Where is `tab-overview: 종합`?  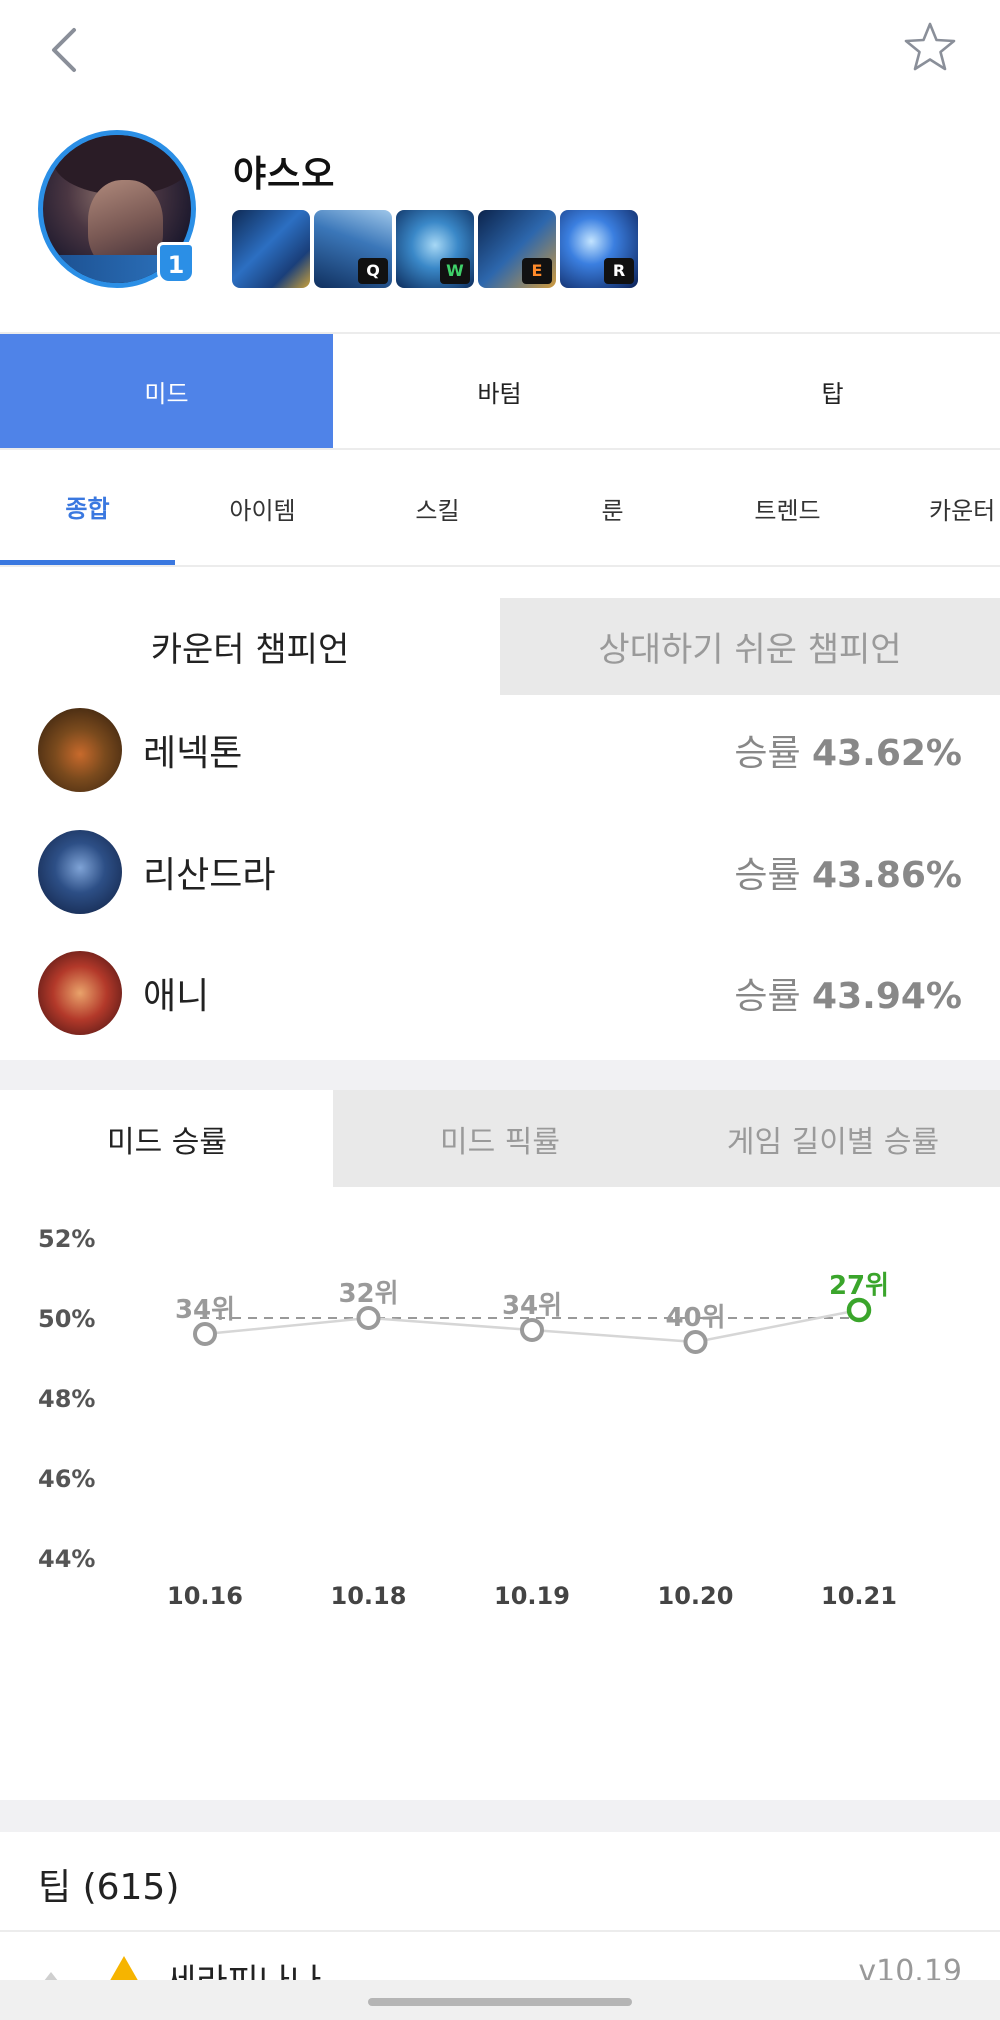 tab-overview: 종합 is located at coordinates (87, 508).